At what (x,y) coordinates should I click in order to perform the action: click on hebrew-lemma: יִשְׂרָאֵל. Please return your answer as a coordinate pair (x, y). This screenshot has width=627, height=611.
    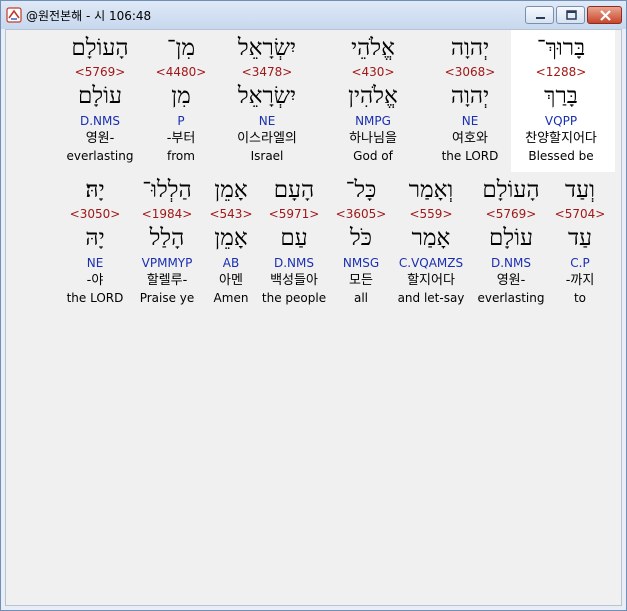
    Looking at the image, I should click on (267, 96).